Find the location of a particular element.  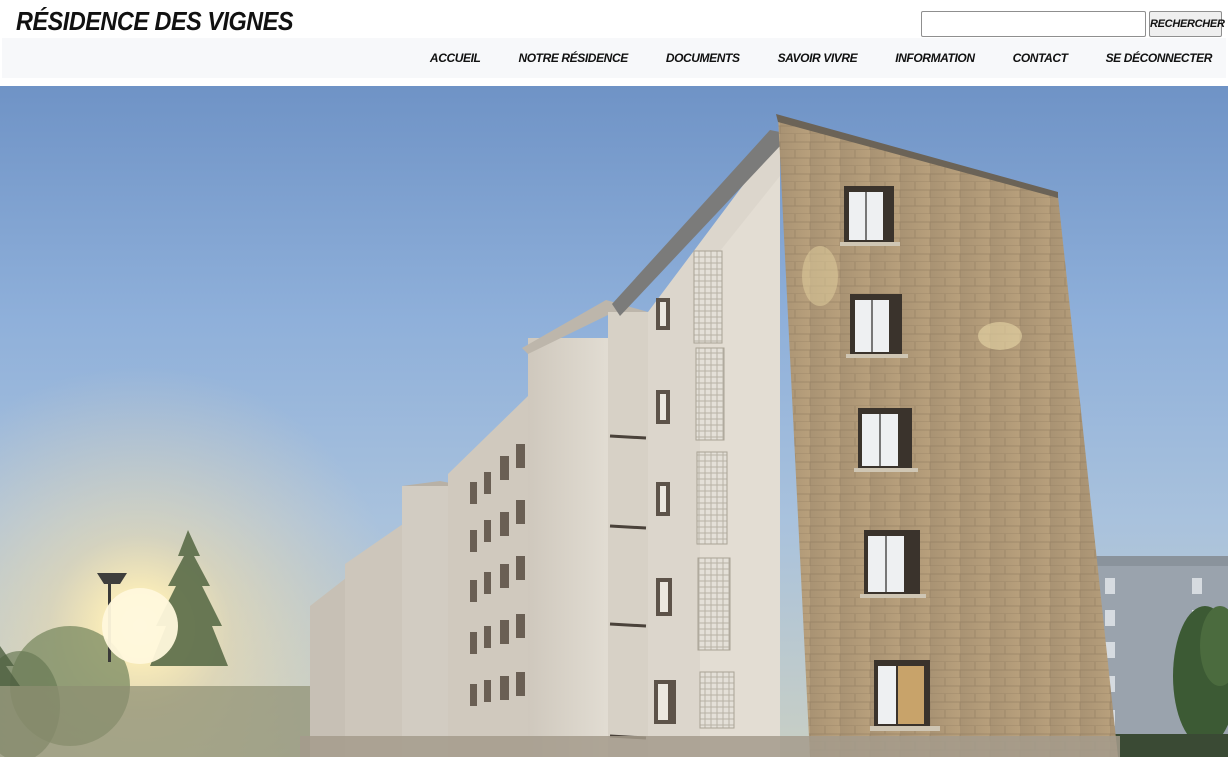

nav-link-contact: CONTACT is located at coordinates (1040, 58).